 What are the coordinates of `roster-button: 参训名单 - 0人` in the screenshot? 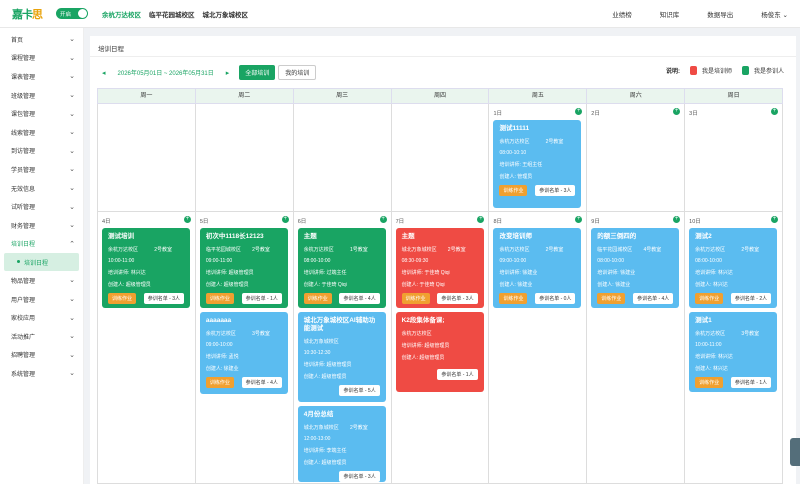 It's located at (555, 298).